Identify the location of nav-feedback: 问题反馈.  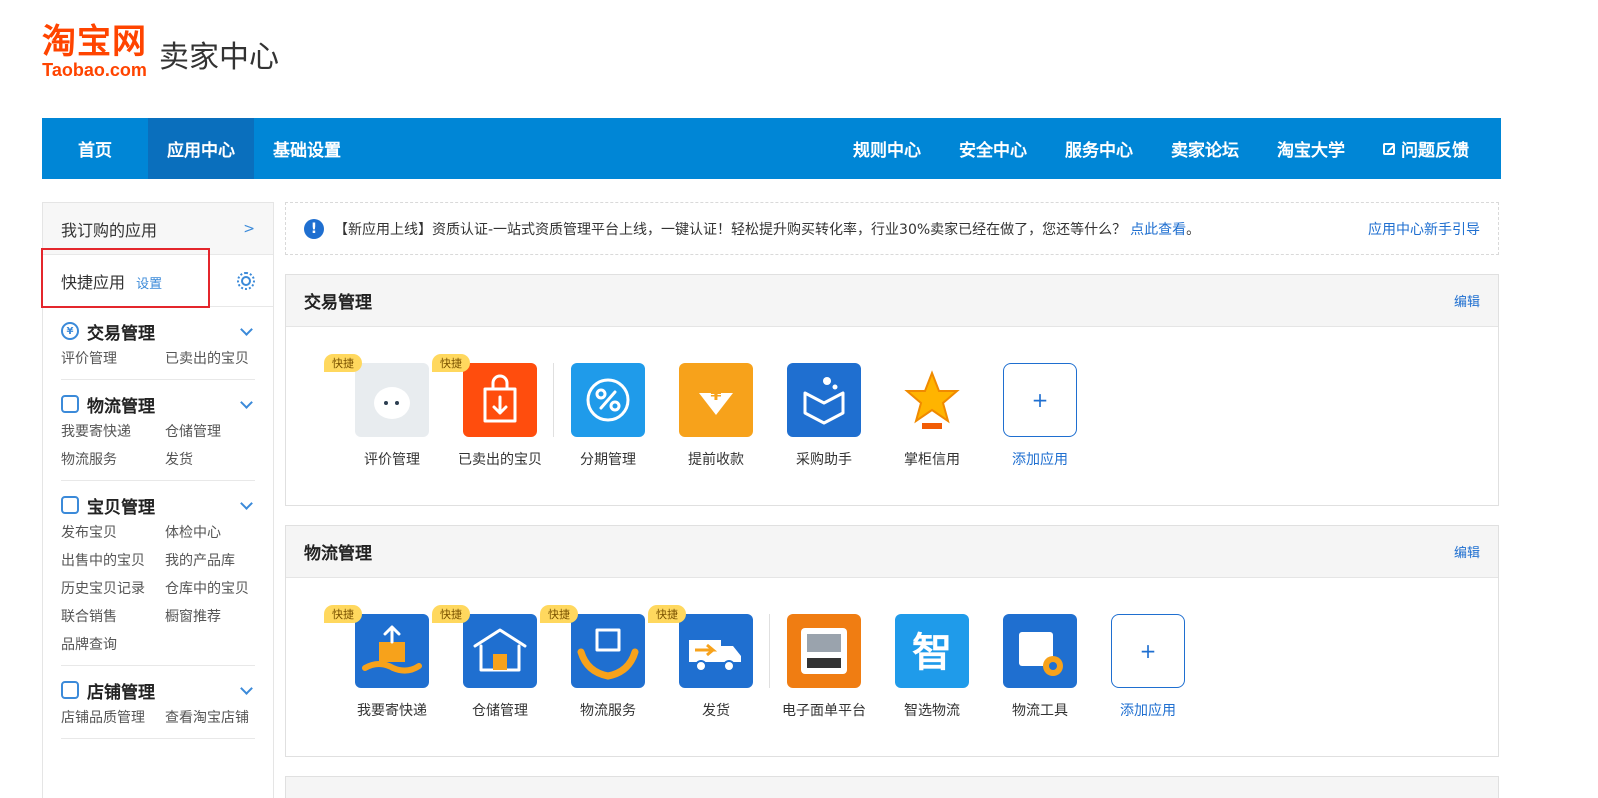
(1432, 148).